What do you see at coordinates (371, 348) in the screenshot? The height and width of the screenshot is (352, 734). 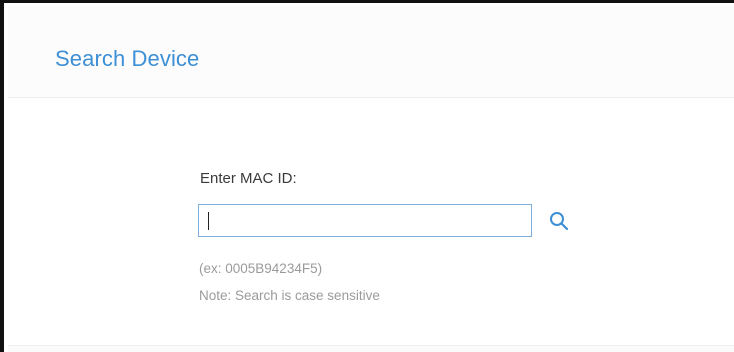 I see `bottom-divider` at bounding box center [371, 348].